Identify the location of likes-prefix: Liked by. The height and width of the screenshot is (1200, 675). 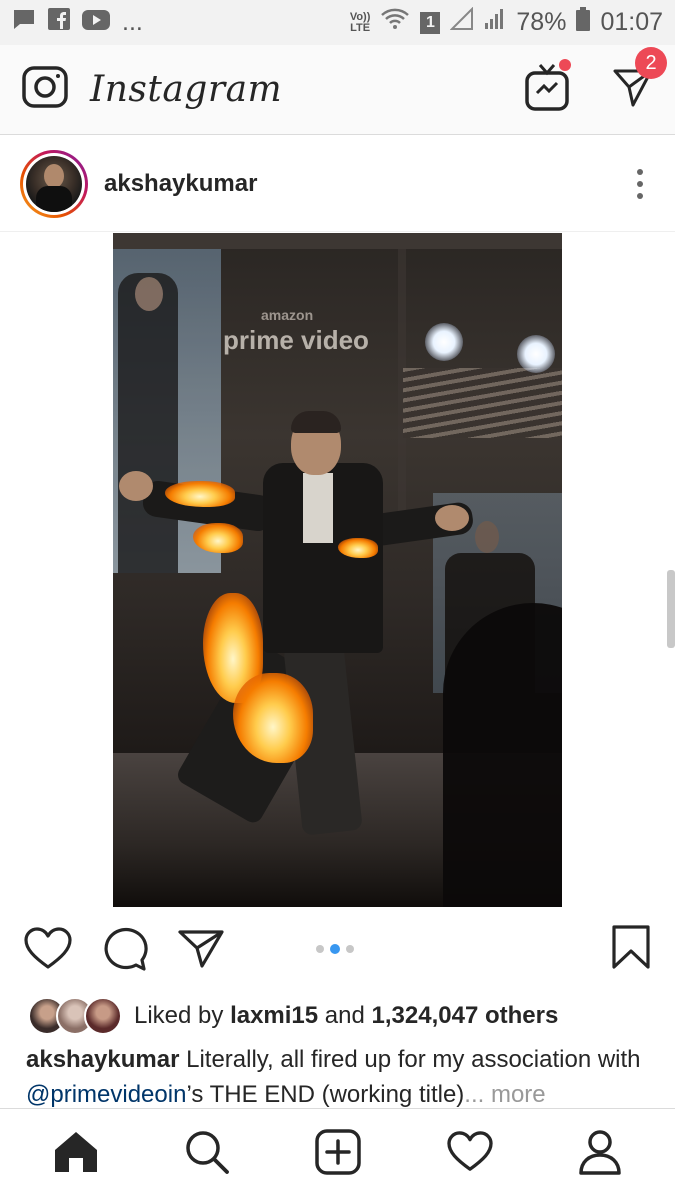
(182, 1015).